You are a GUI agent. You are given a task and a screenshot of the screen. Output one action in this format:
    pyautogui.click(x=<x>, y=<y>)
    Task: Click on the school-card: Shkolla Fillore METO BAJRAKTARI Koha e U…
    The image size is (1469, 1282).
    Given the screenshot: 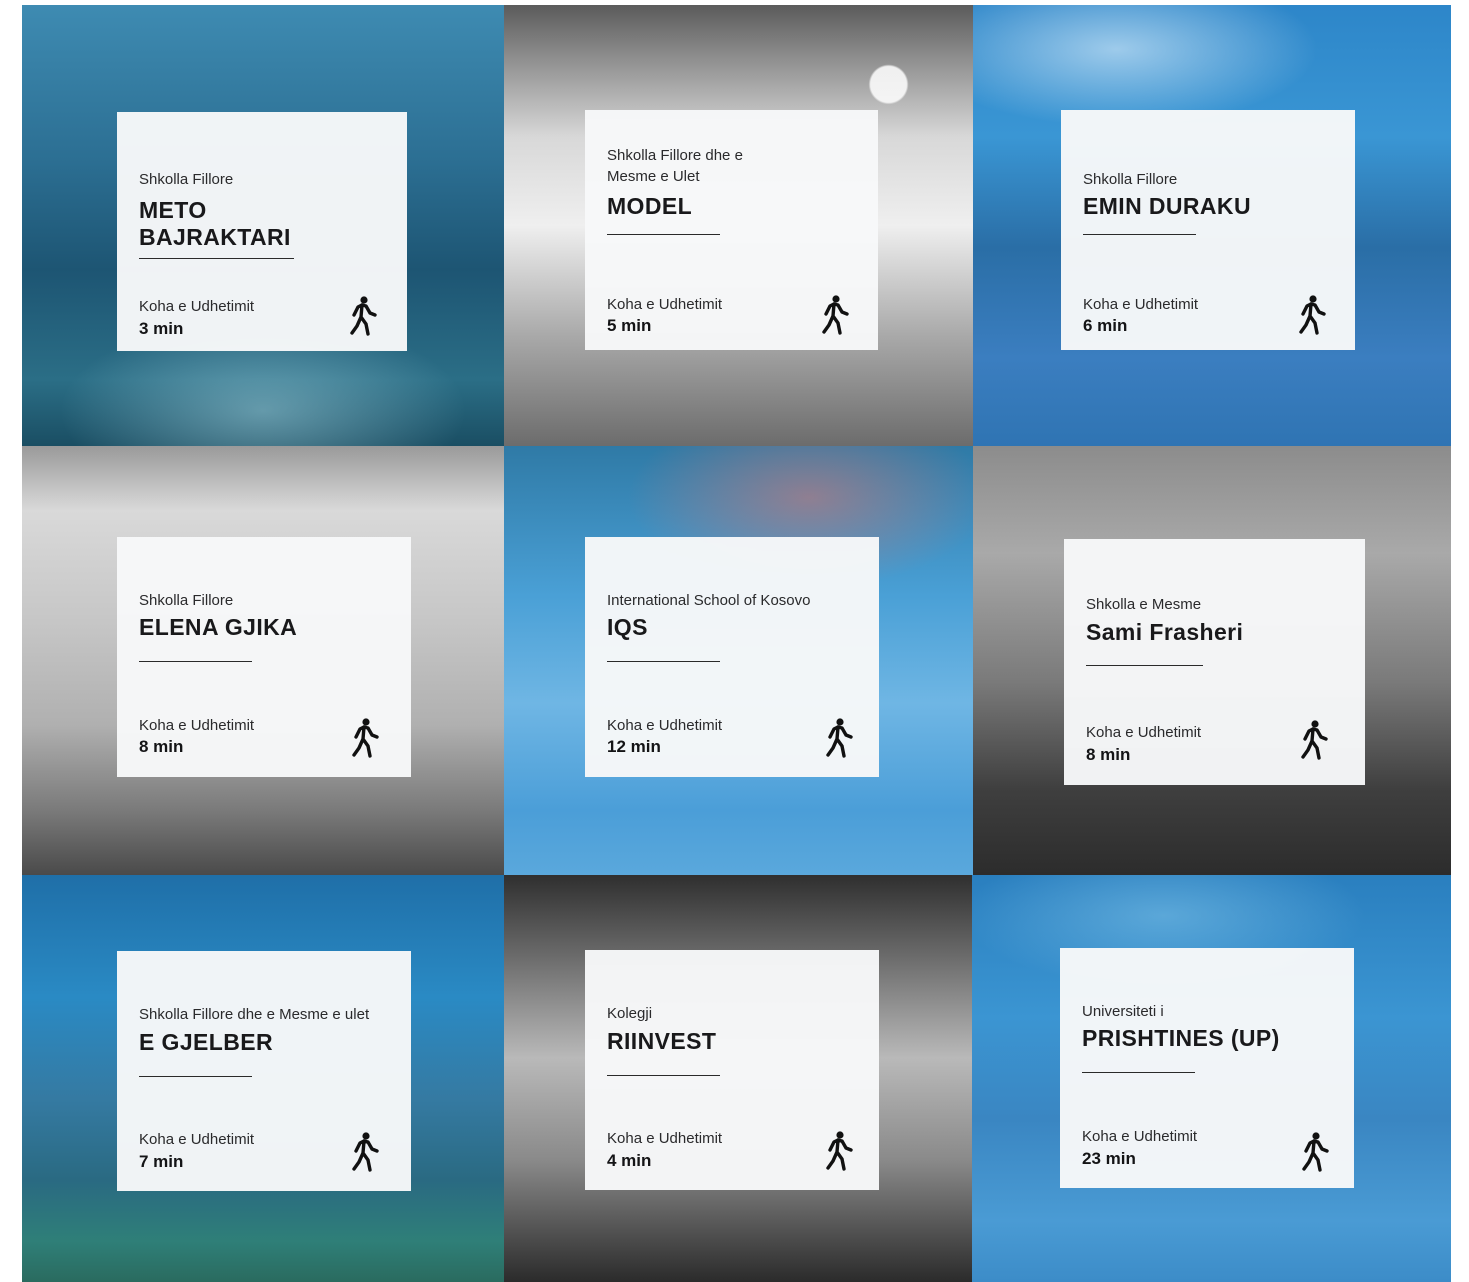 What is the action you would take?
    pyautogui.click(x=262, y=231)
    